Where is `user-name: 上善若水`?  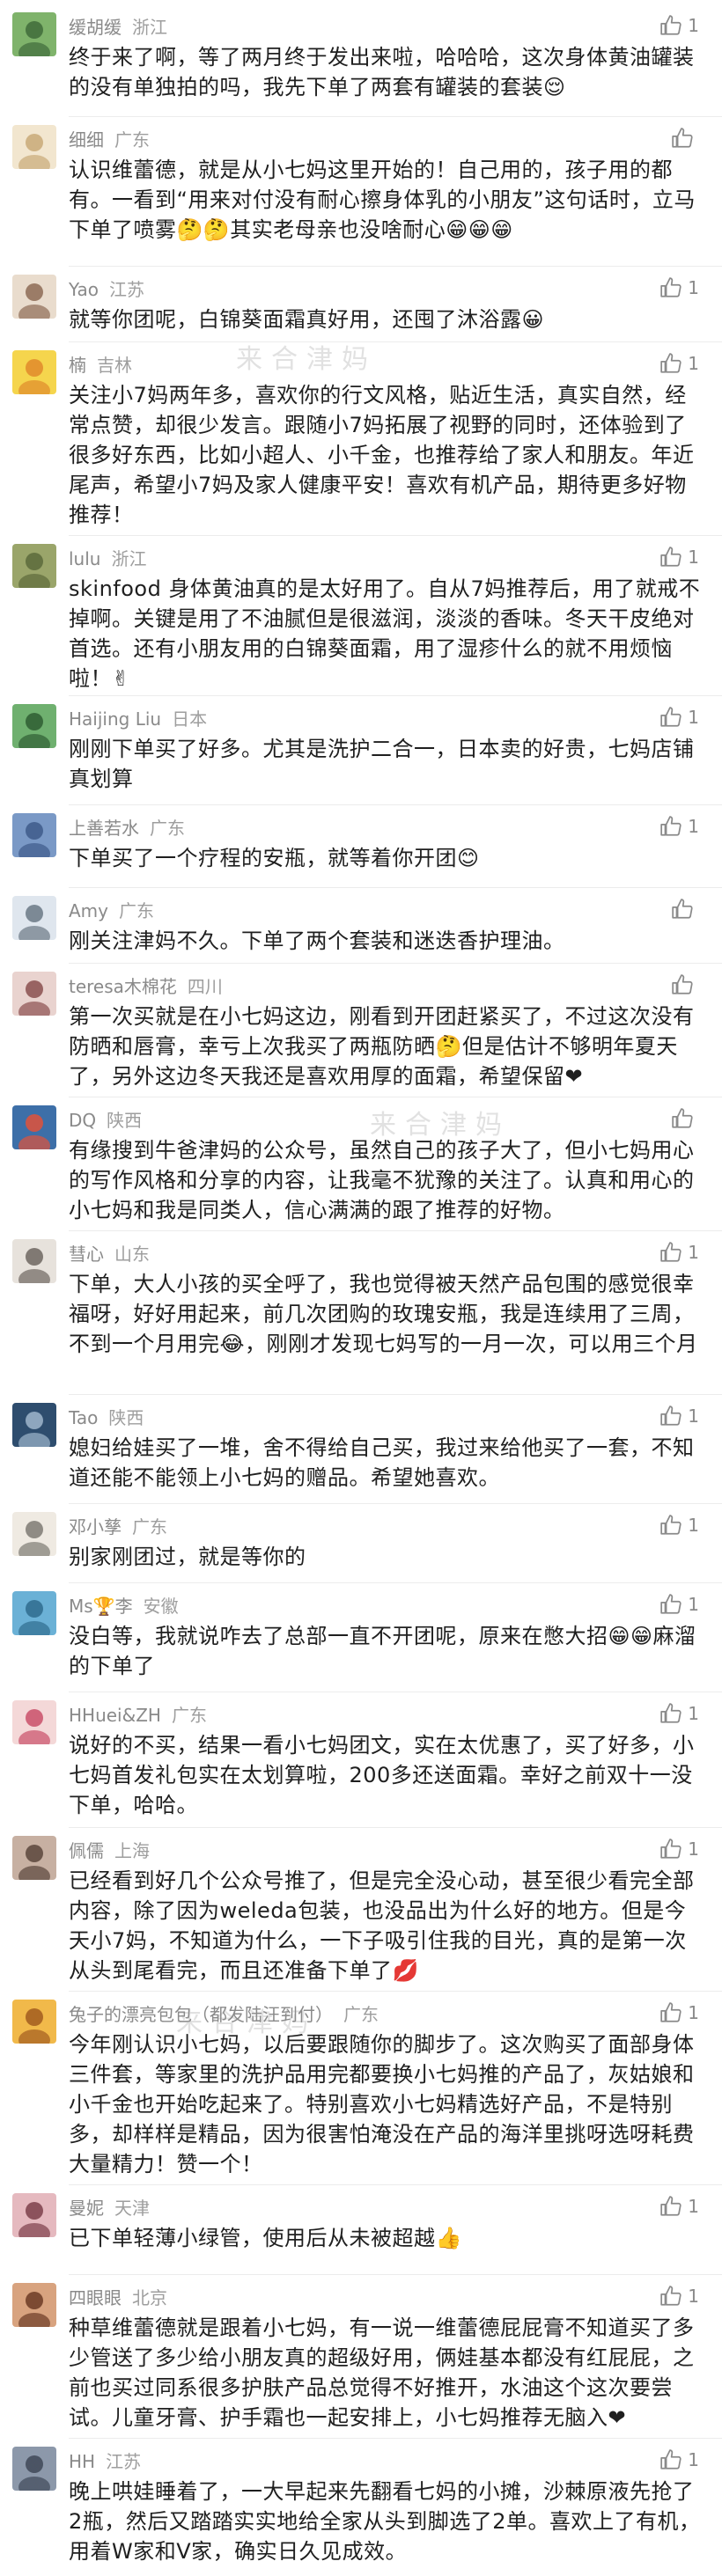
user-name: 上善若水 is located at coordinates (104, 828).